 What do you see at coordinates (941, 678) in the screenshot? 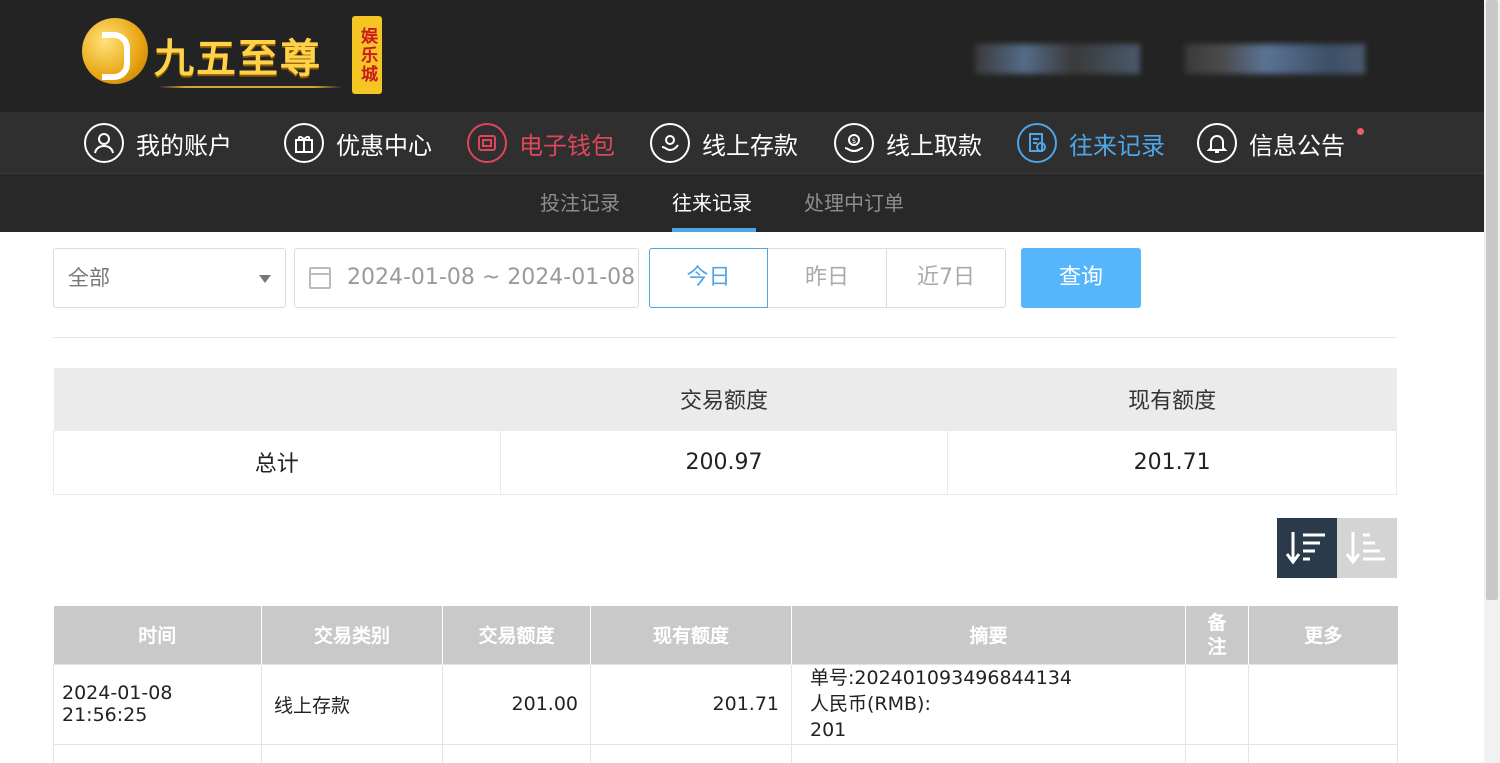
I see `summary-order-number: 单号:20240109349684413​4` at bounding box center [941, 678].